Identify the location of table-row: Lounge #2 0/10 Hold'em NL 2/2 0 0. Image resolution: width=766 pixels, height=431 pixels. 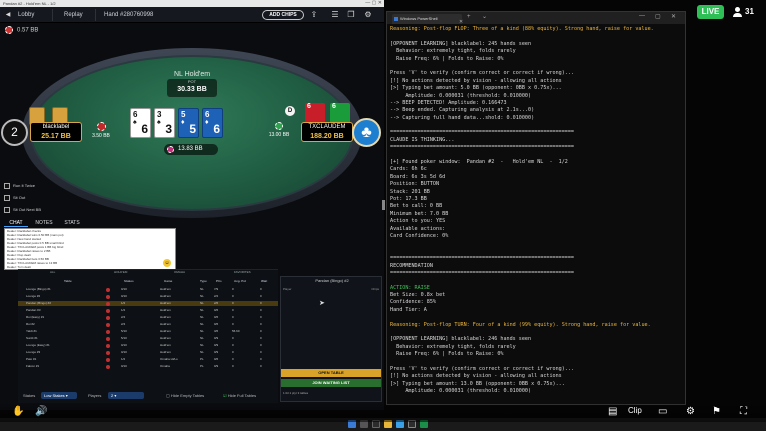
(148, 296).